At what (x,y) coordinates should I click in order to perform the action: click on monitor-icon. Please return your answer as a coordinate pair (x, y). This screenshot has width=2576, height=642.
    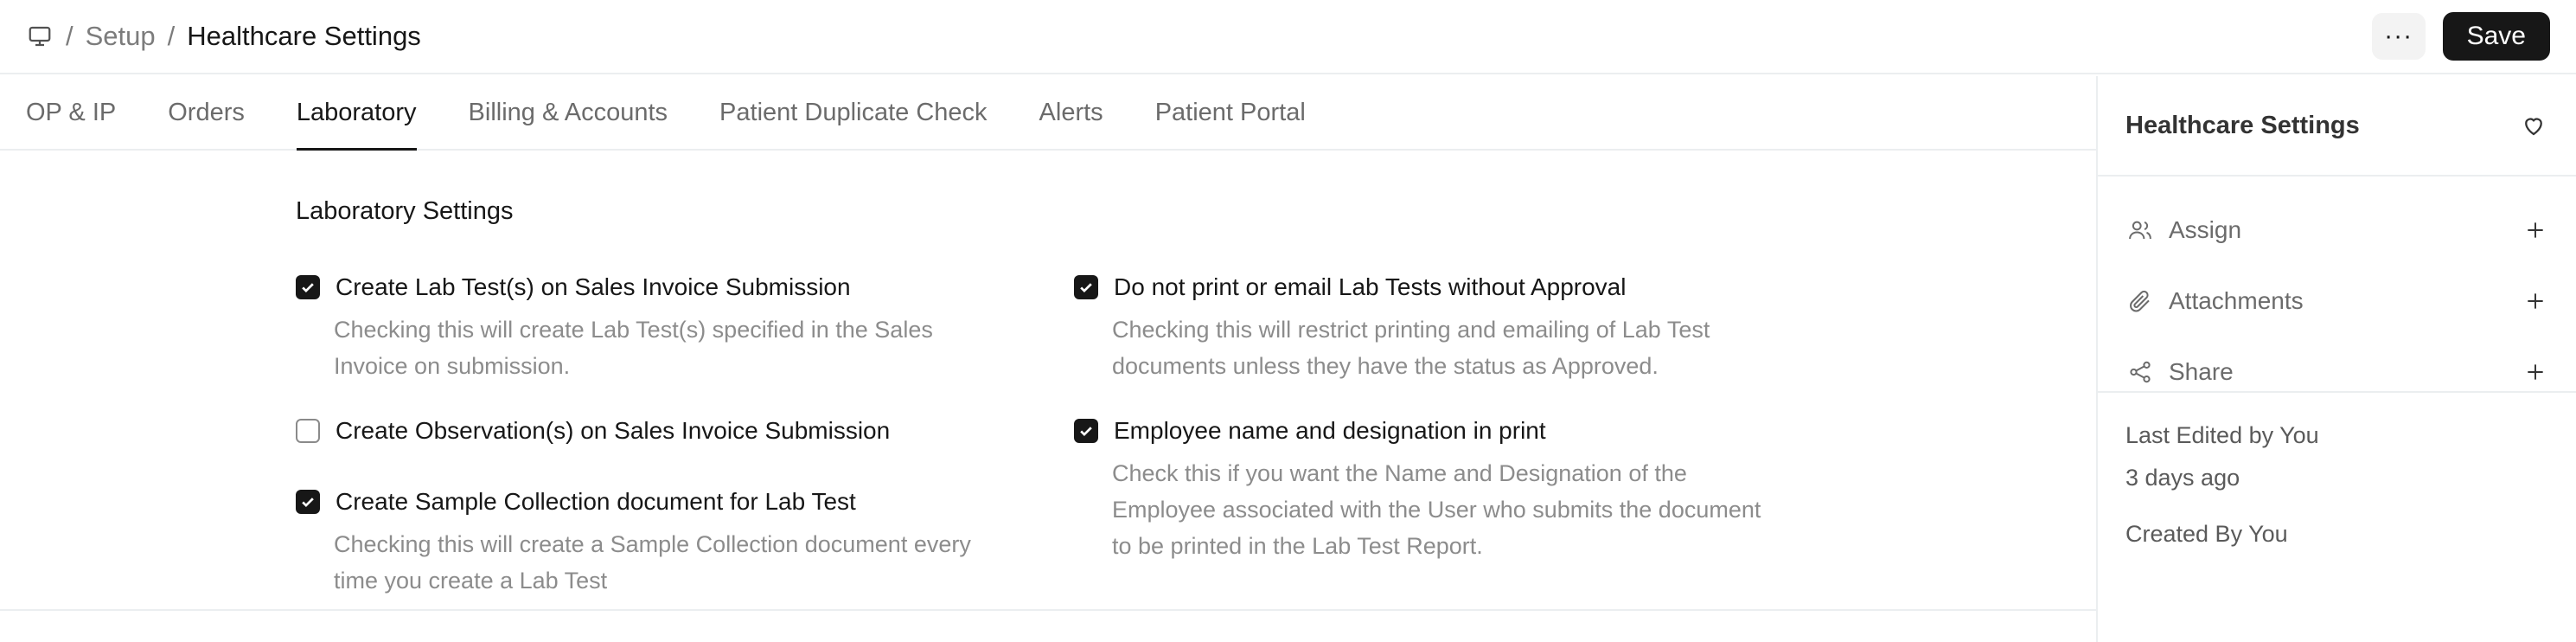
    Looking at the image, I should click on (40, 36).